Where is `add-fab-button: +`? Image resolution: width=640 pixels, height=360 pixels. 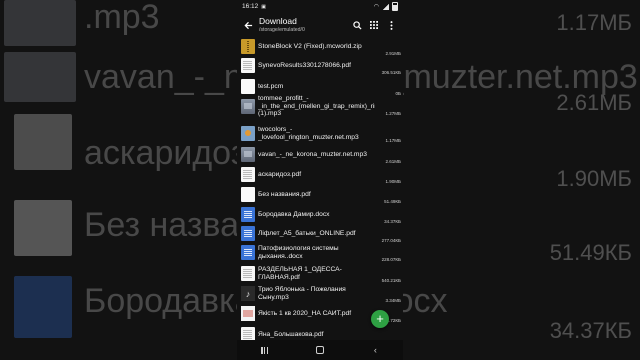
add-fab-button: + is located at coordinates (380, 319).